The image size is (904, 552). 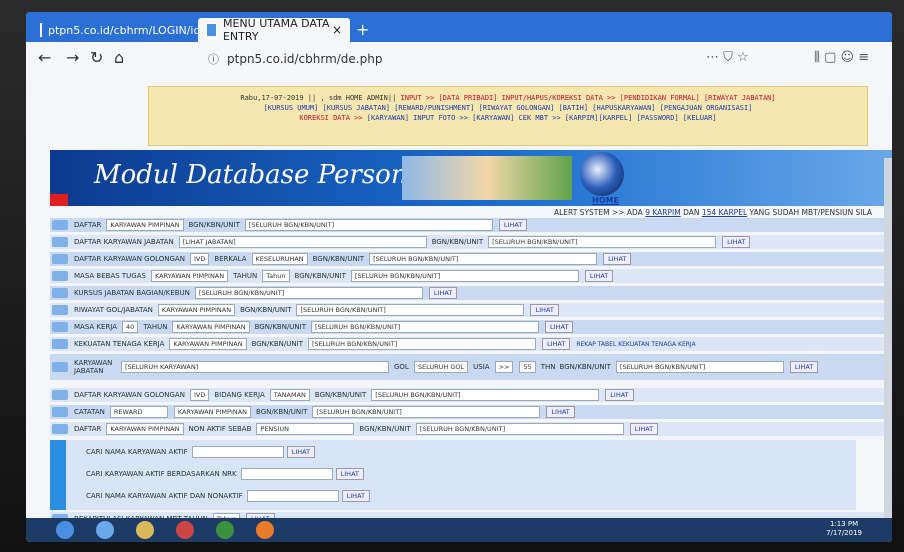 What do you see at coordinates (289, 395) in the screenshot?
I see `select: TANAMAN` at bounding box center [289, 395].